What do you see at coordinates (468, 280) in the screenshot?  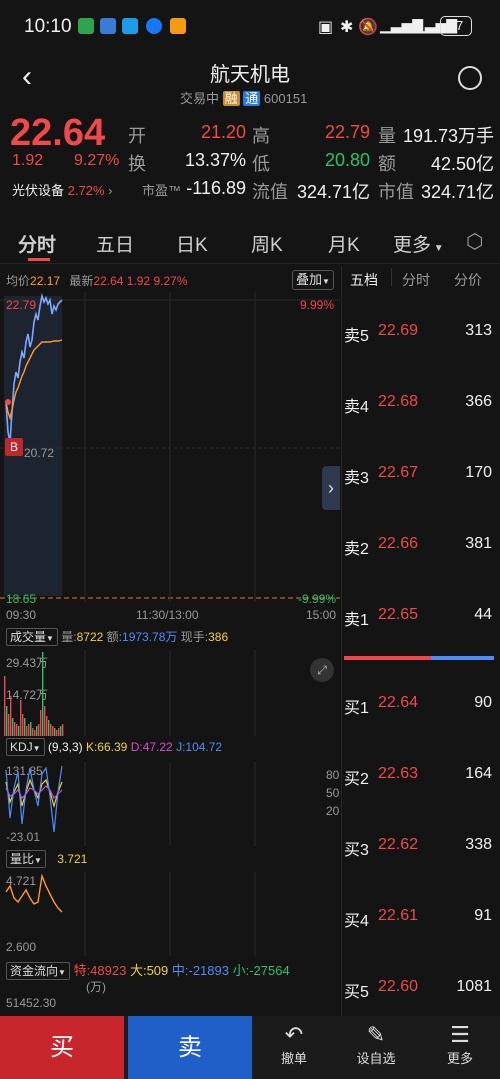 I see `tab-price-dist: 分价` at bounding box center [468, 280].